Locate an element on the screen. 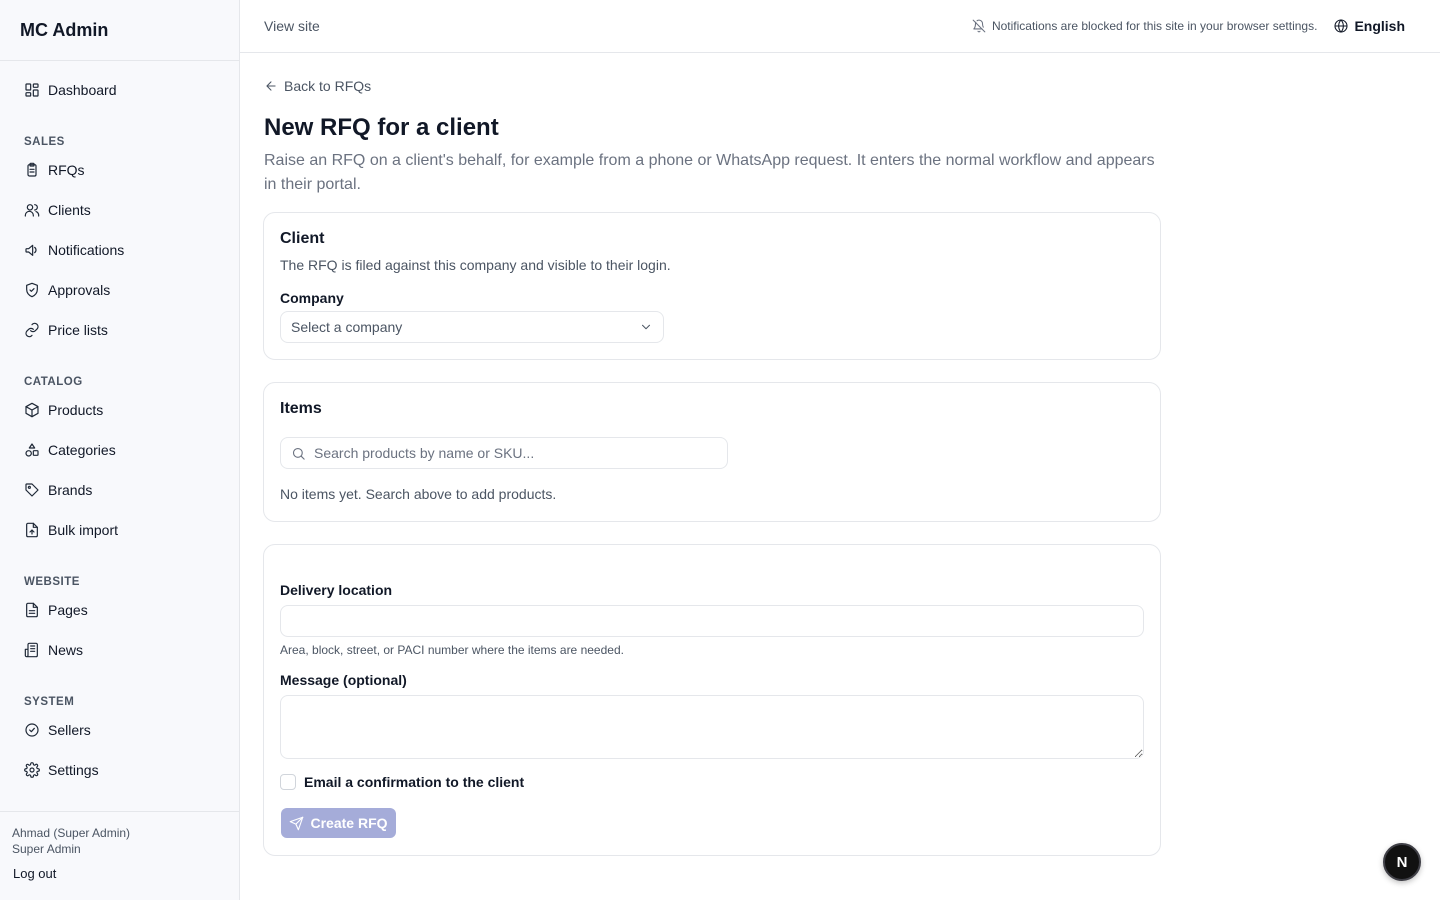  sidebar-item-label: Pages is located at coordinates (68, 610).